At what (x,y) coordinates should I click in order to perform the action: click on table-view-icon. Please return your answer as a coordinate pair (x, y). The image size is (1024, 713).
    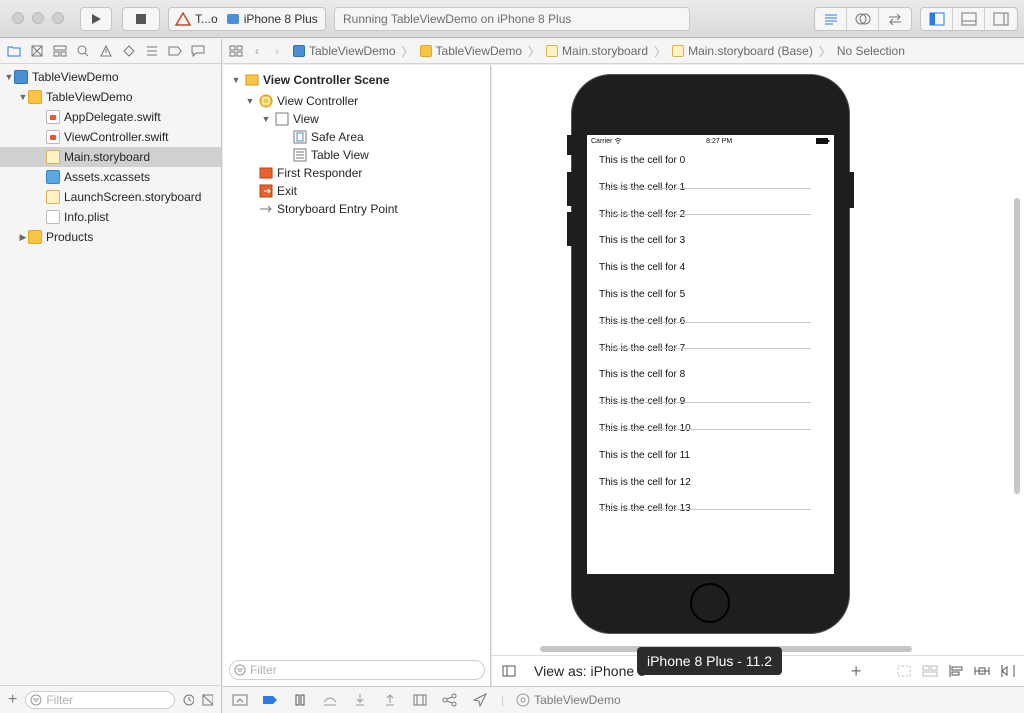
    Looking at the image, I should click on (300, 155).